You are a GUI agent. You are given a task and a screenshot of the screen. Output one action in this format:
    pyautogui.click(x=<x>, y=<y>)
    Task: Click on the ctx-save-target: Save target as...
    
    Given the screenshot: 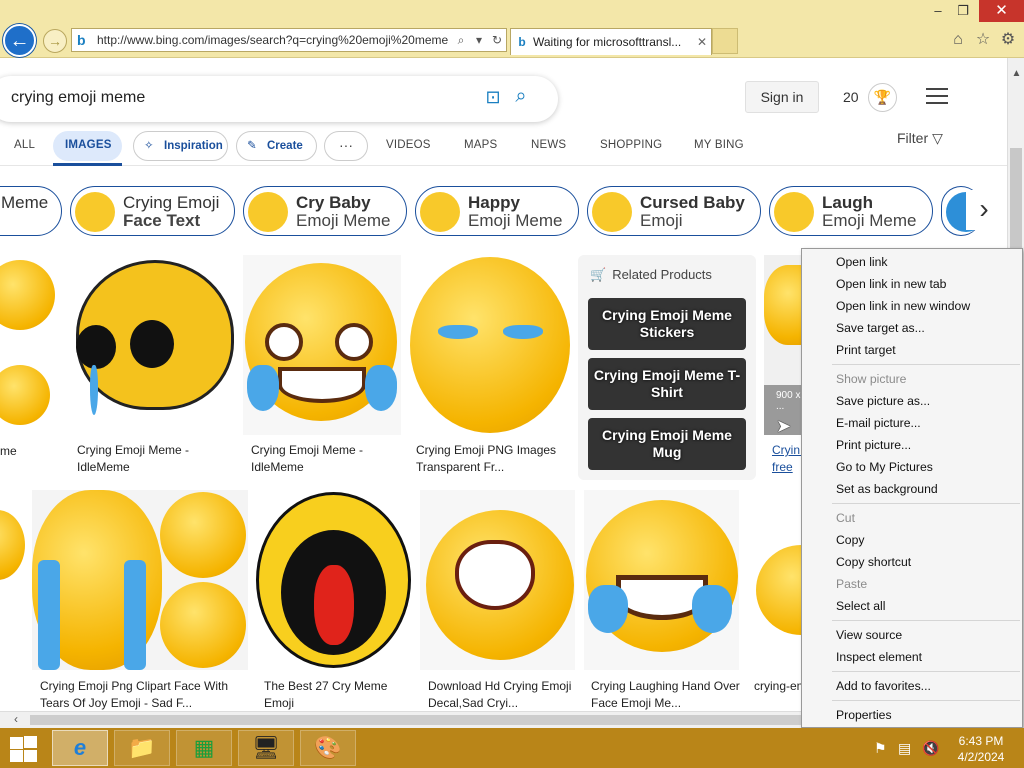 What is the action you would take?
    pyautogui.click(x=880, y=328)
    